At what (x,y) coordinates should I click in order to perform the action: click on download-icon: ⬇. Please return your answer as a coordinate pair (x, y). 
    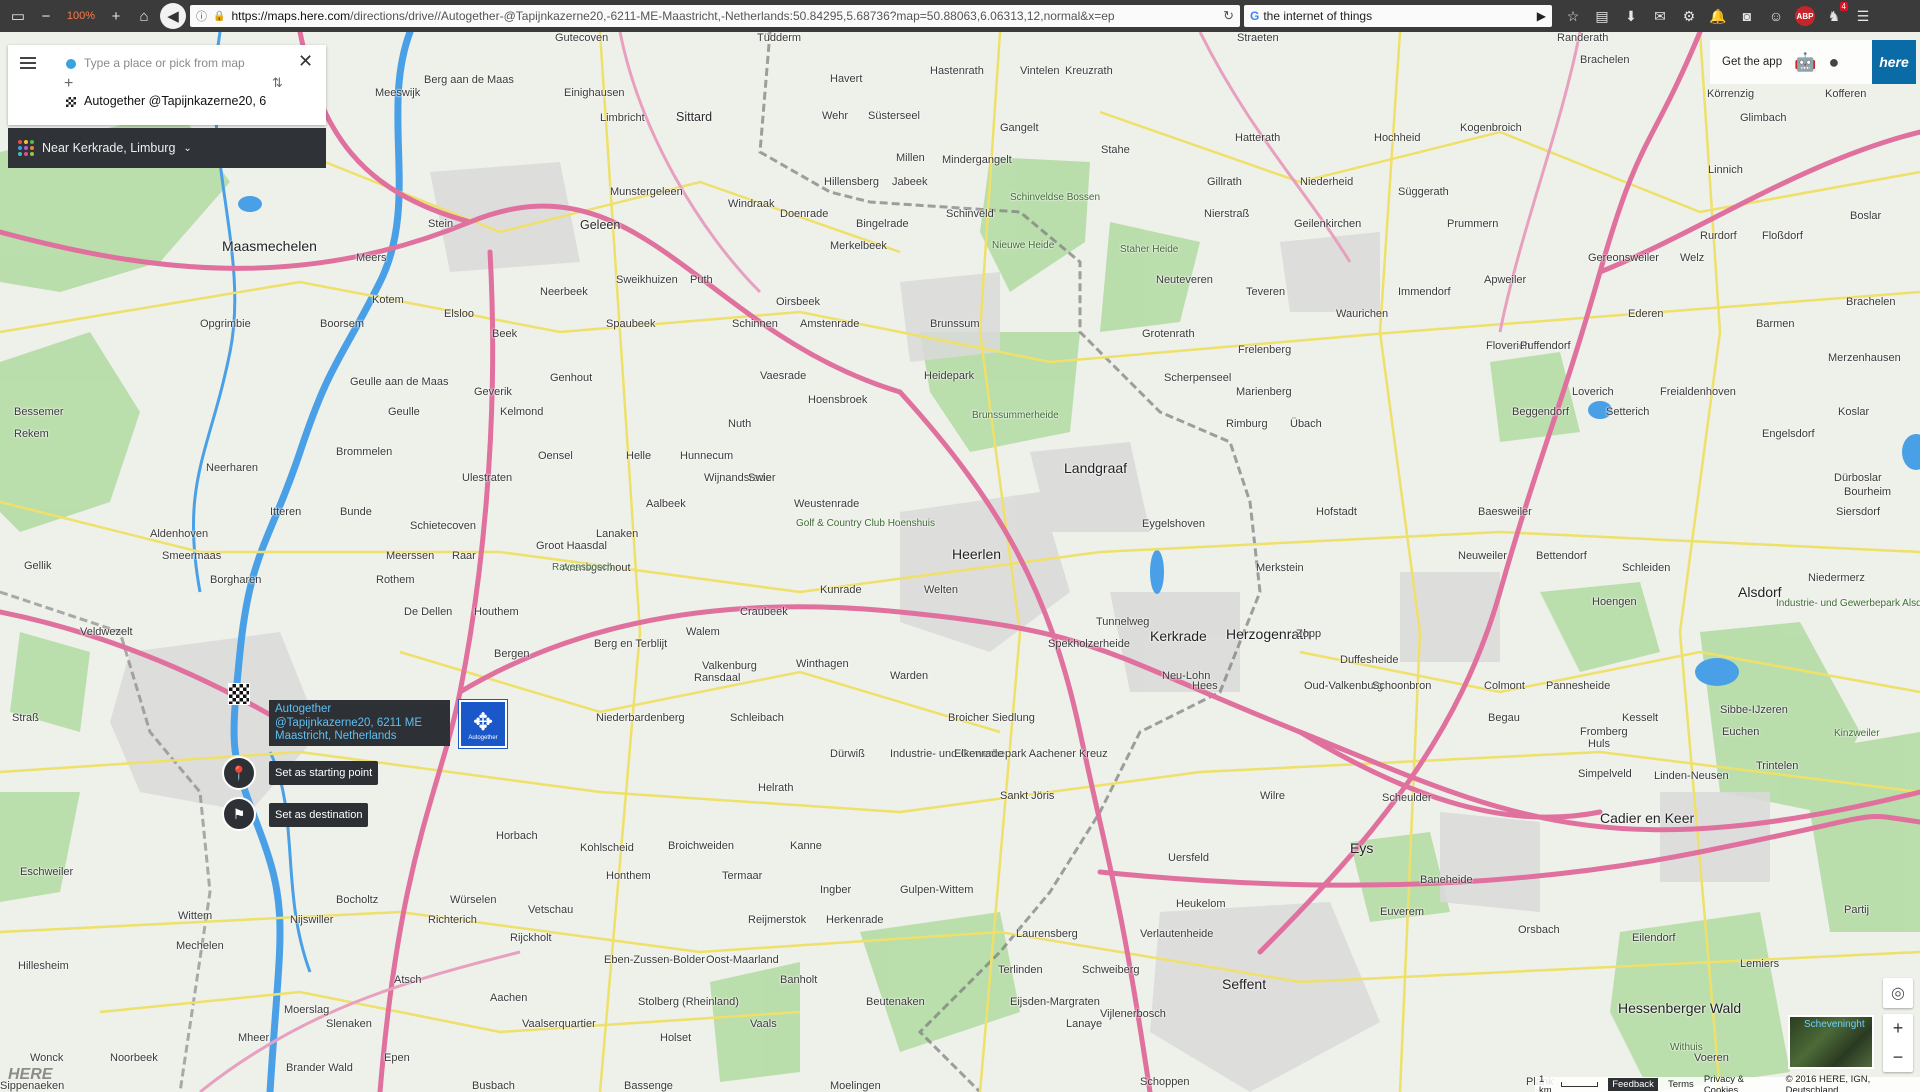
    Looking at the image, I should click on (1631, 16).